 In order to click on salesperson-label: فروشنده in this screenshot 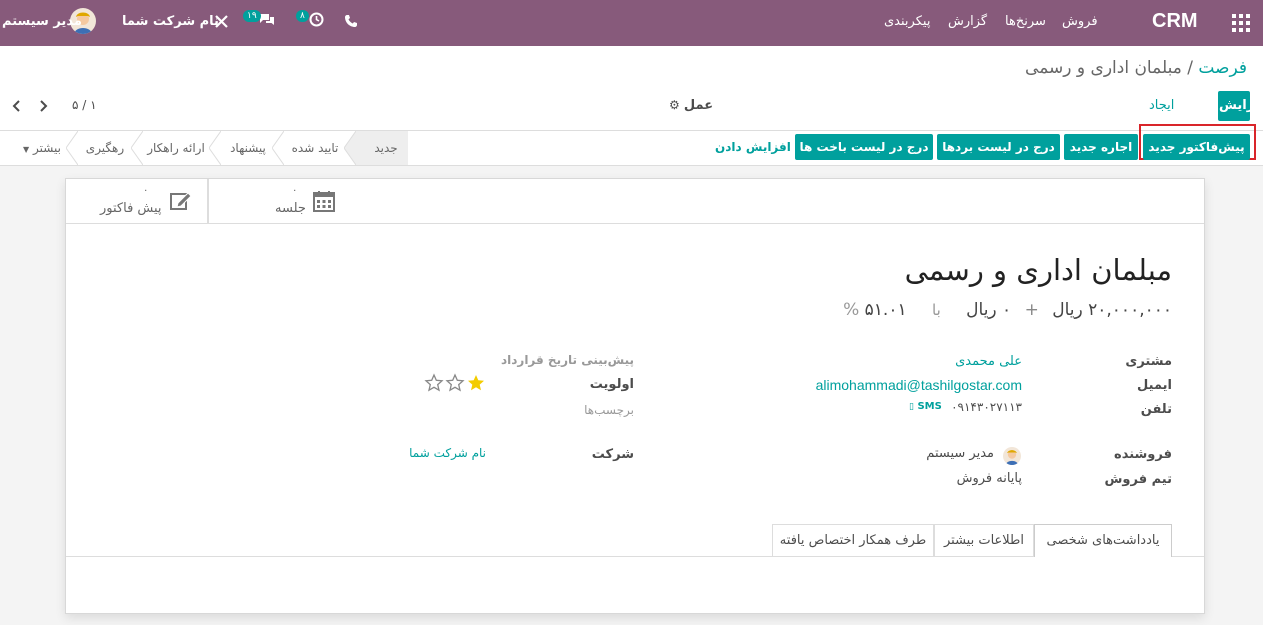, I will do `click(1143, 454)`.